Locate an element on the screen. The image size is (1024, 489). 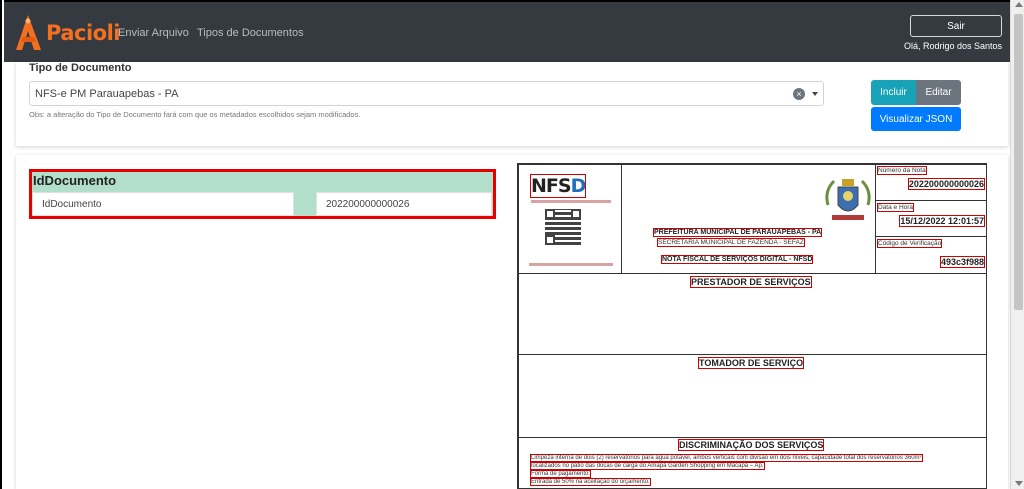
scroll-up-arrow-icon is located at coordinates (1019, 4).